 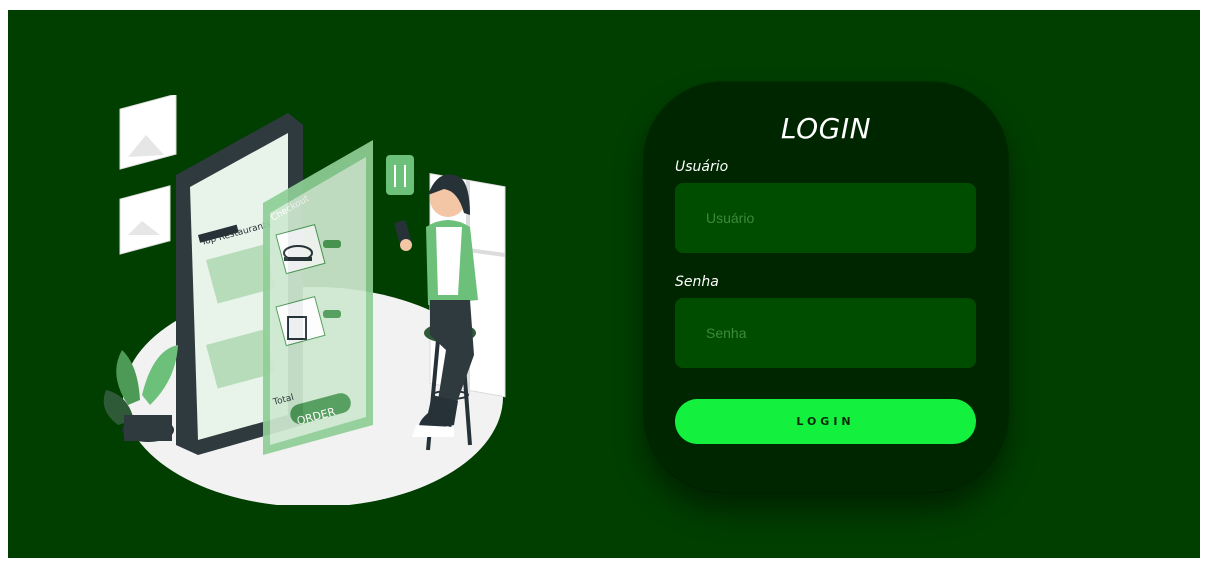 I want to click on user-input, so click(x=825, y=218).